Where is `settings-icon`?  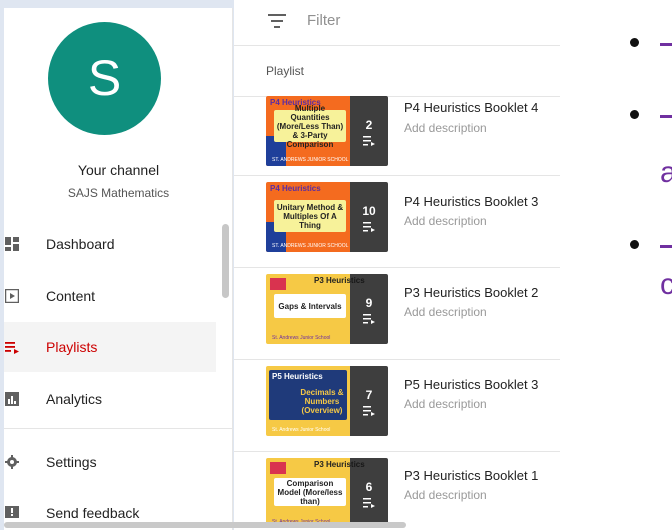 settings-icon is located at coordinates (12, 462).